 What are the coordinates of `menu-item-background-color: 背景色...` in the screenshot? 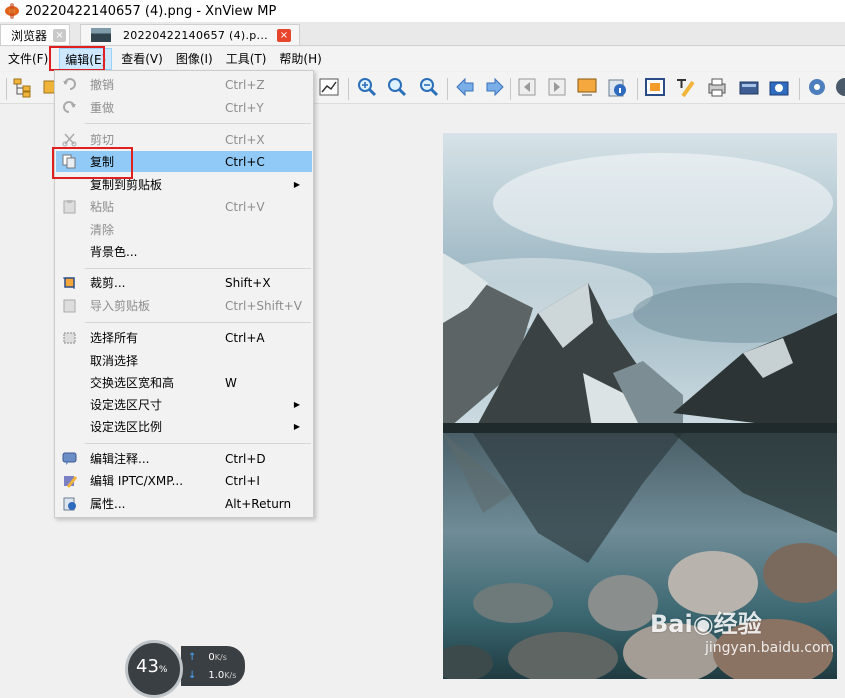 It's located at (184, 251).